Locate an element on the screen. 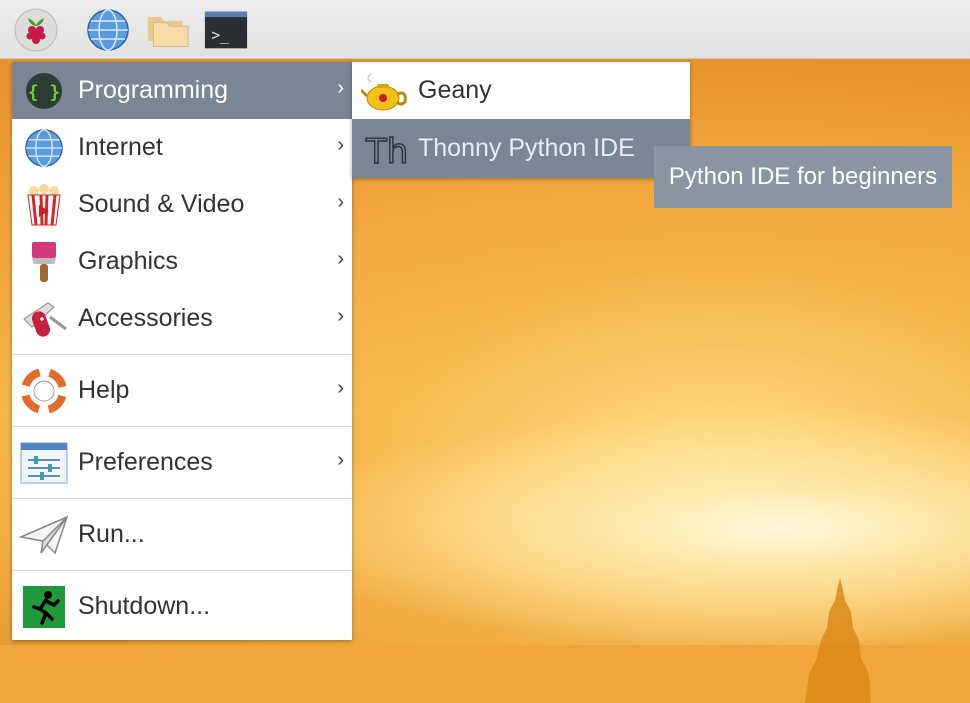  submenu-item-thonny-python-ide: Th Thonny Python IDE is located at coordinates (521, 148).